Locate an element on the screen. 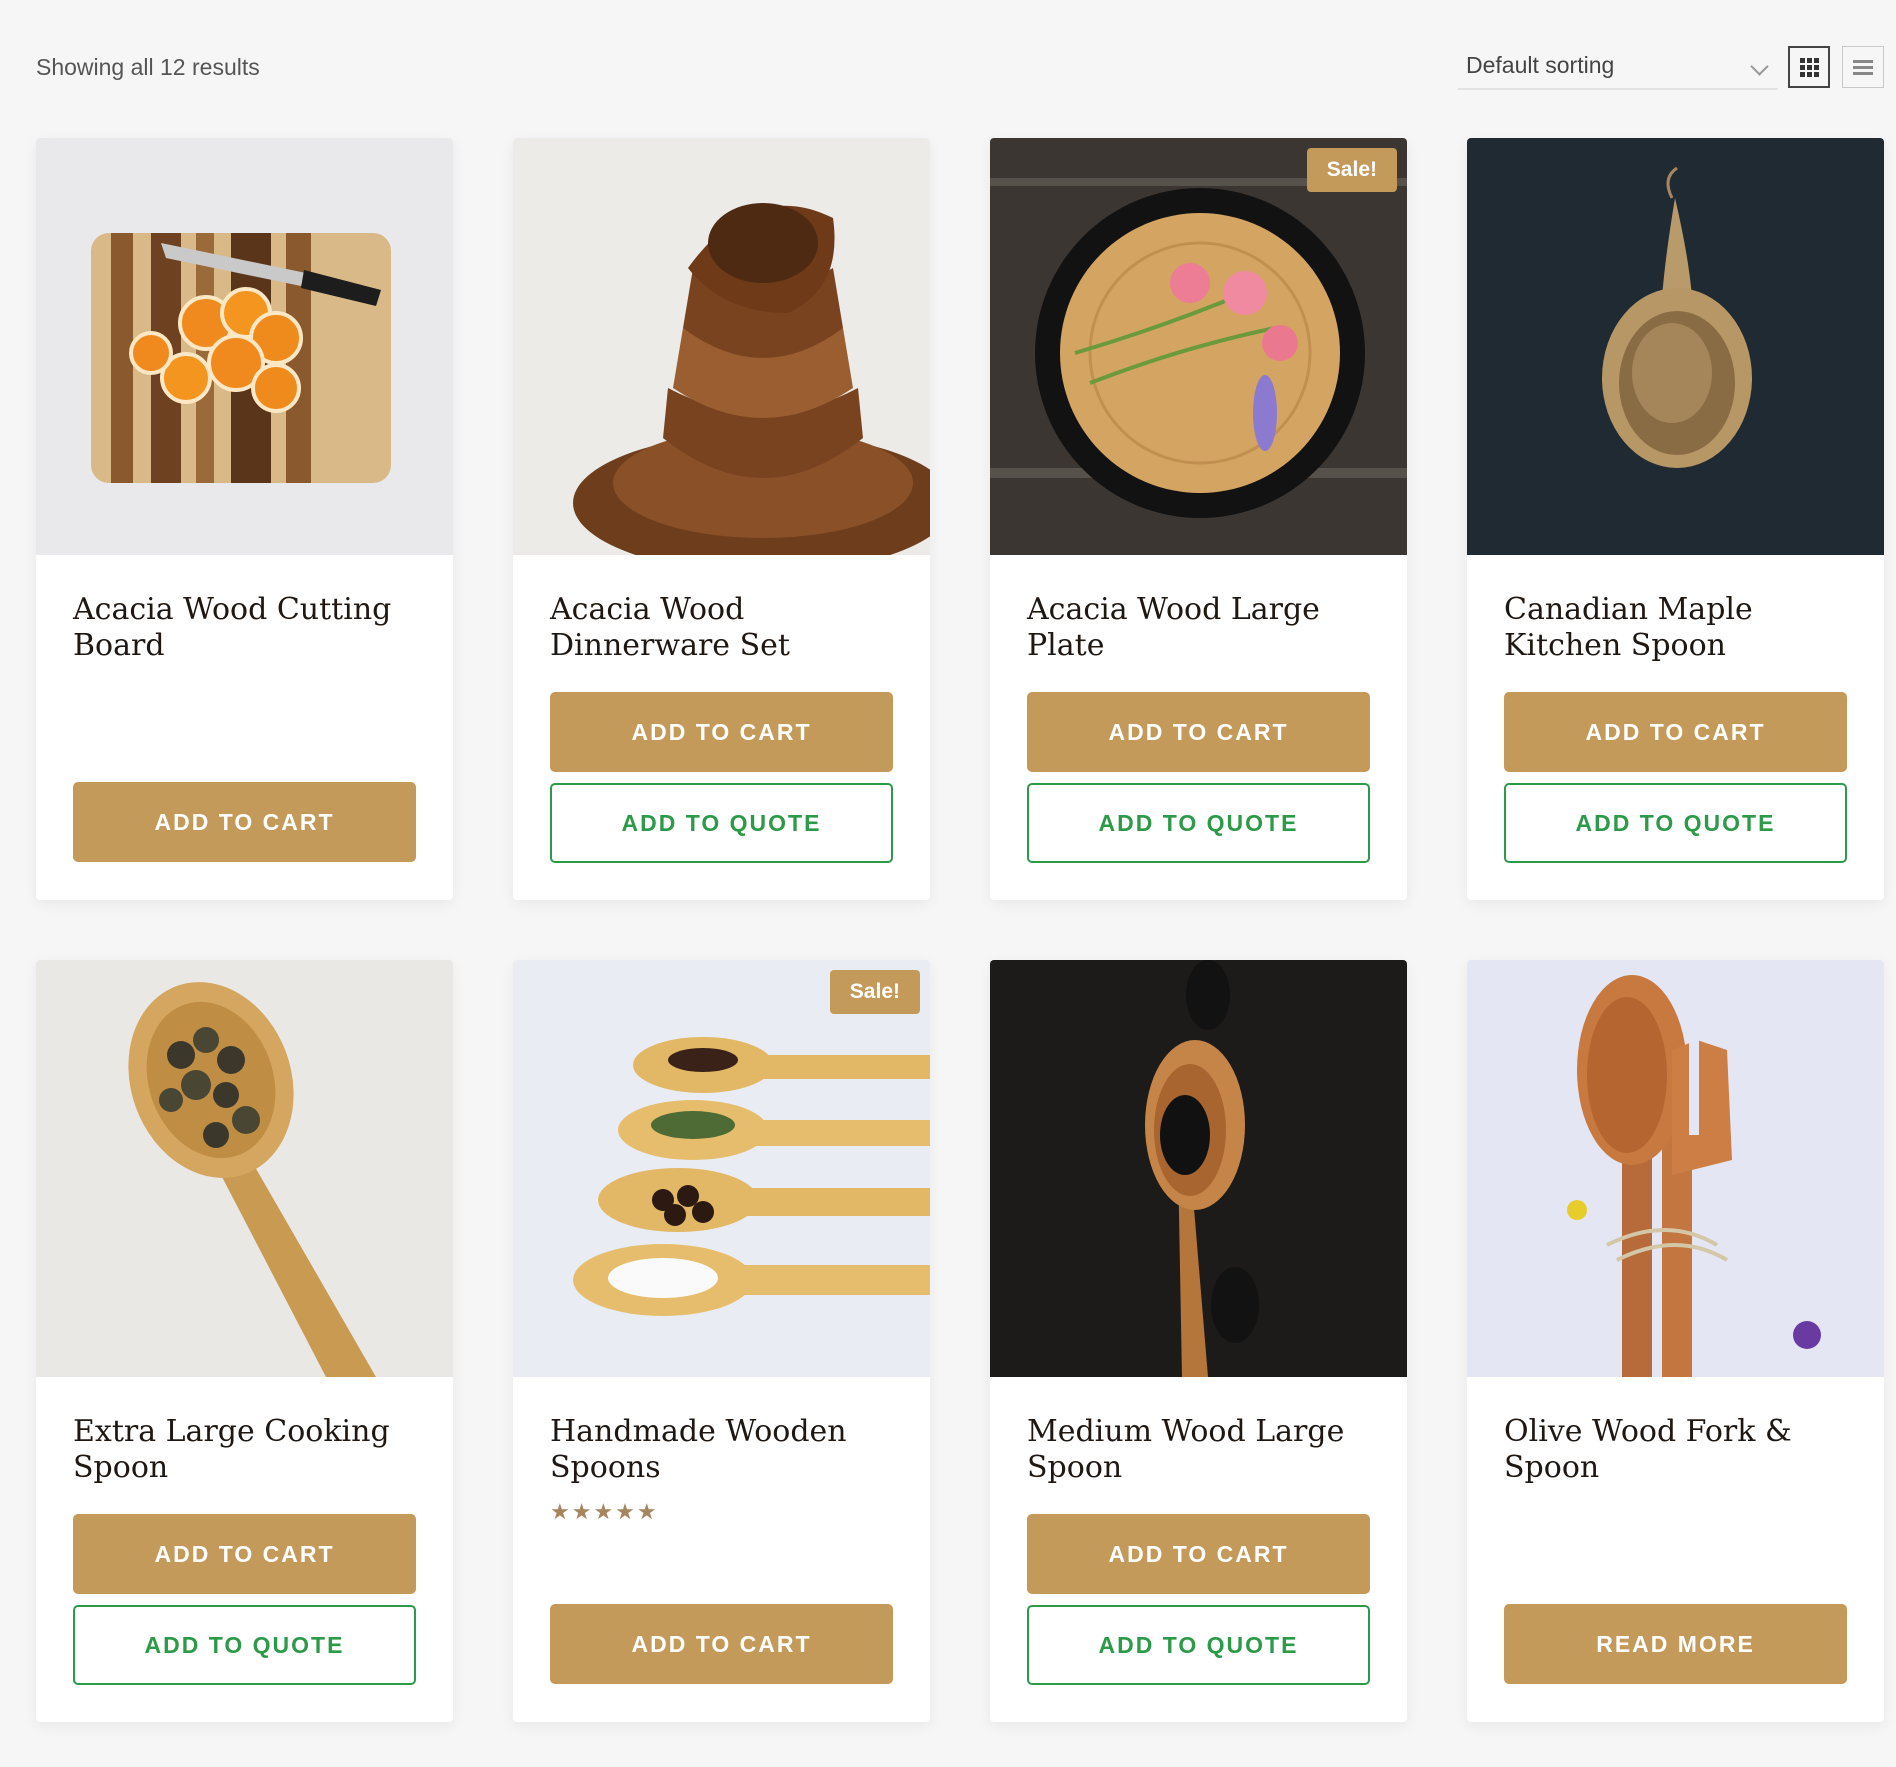  product-card: Acacia Wood Cutting Board ADD TO CART is located at coordinates (244, 519).